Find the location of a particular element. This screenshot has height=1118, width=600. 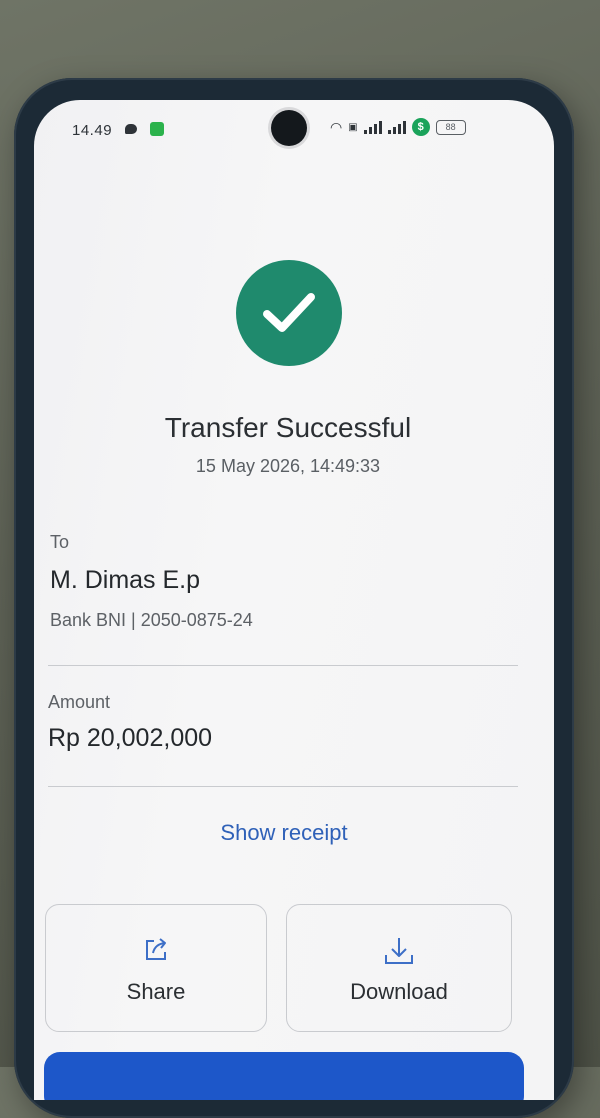

app-notification-icon is located at coordinates (157, 129).